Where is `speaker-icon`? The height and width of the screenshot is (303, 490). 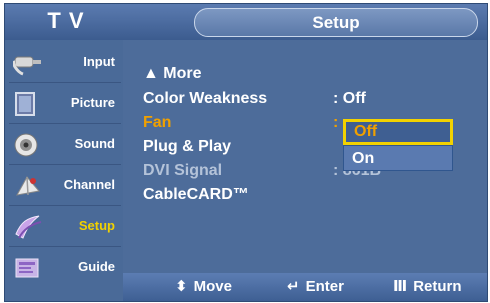 speaker-icon is located at coordinates (26, 145).